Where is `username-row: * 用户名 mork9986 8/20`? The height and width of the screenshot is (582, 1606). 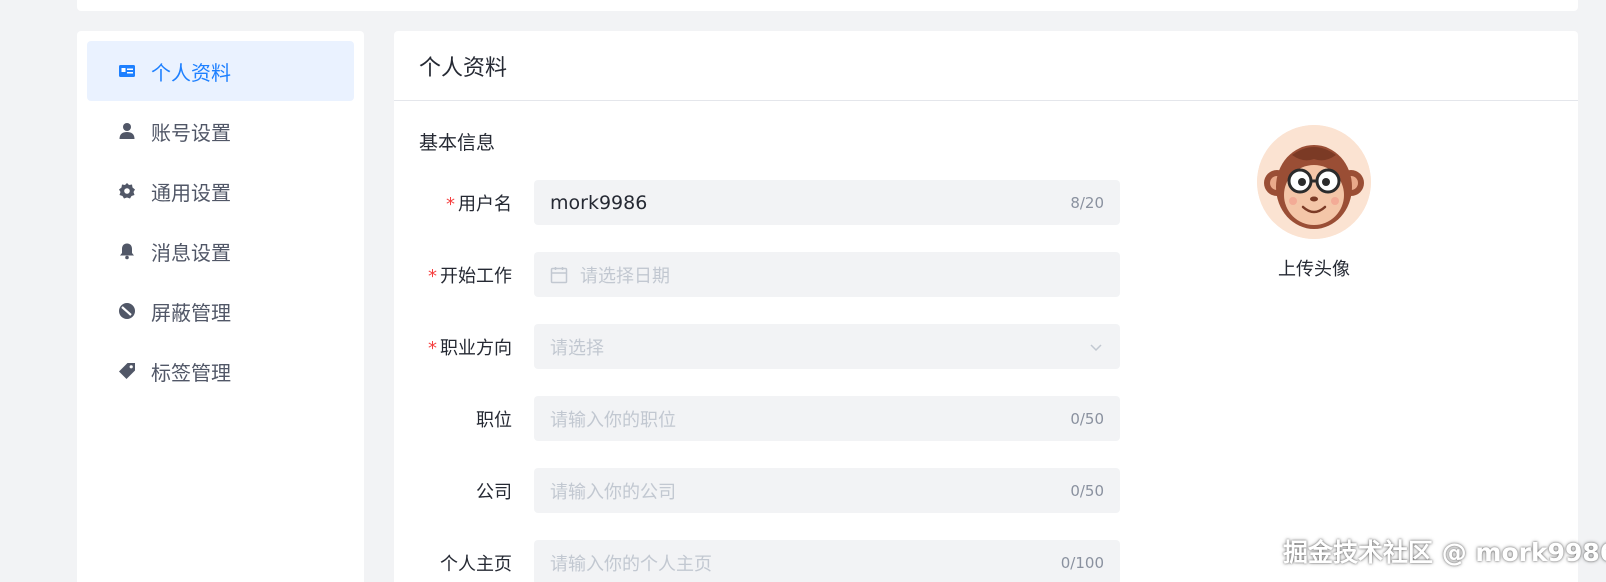 username-row: * 用户名 mork9986 8/20 is located at coordinates (757, 202).